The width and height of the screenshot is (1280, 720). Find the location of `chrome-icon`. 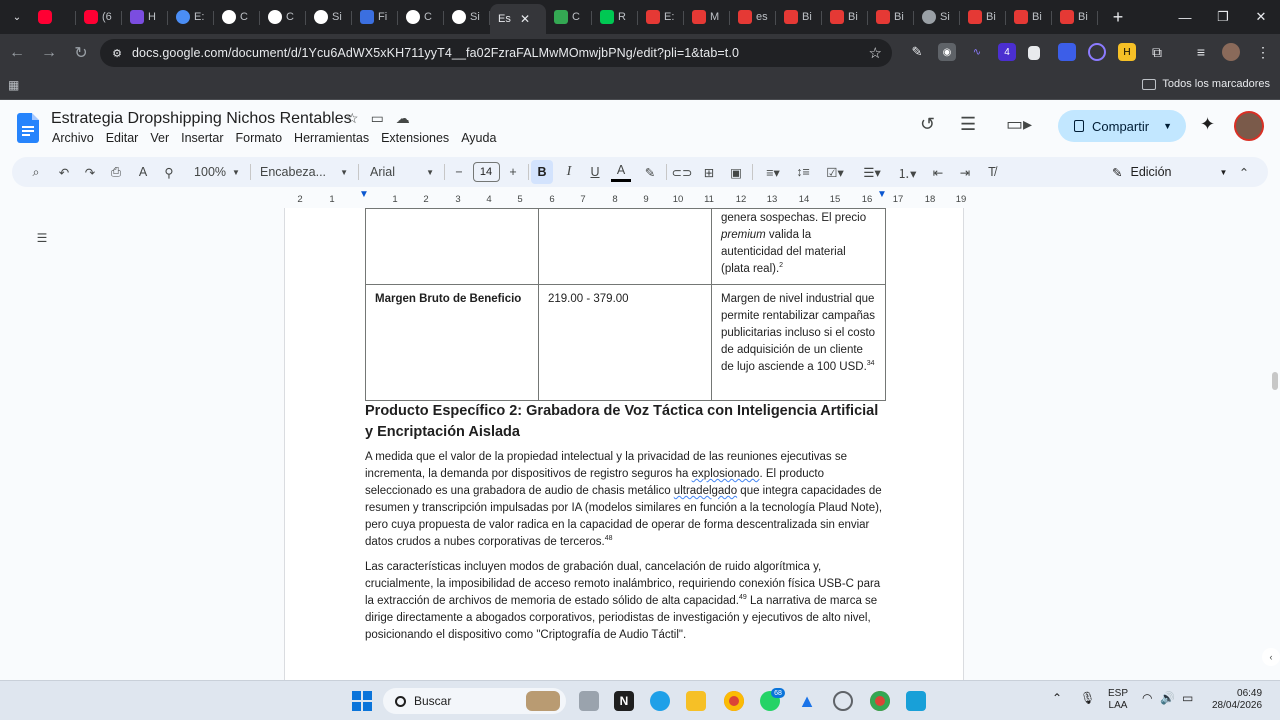

chrome-icon is located at coordinates (734, 701).